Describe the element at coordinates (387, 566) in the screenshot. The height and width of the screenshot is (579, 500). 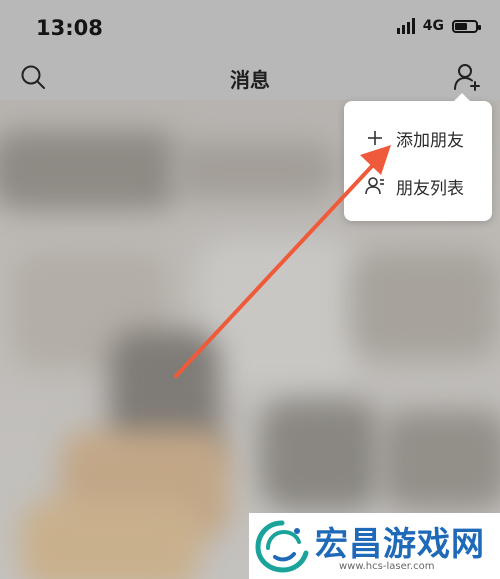
I see `watermark-url: www.hcs-laser.com` at that location.